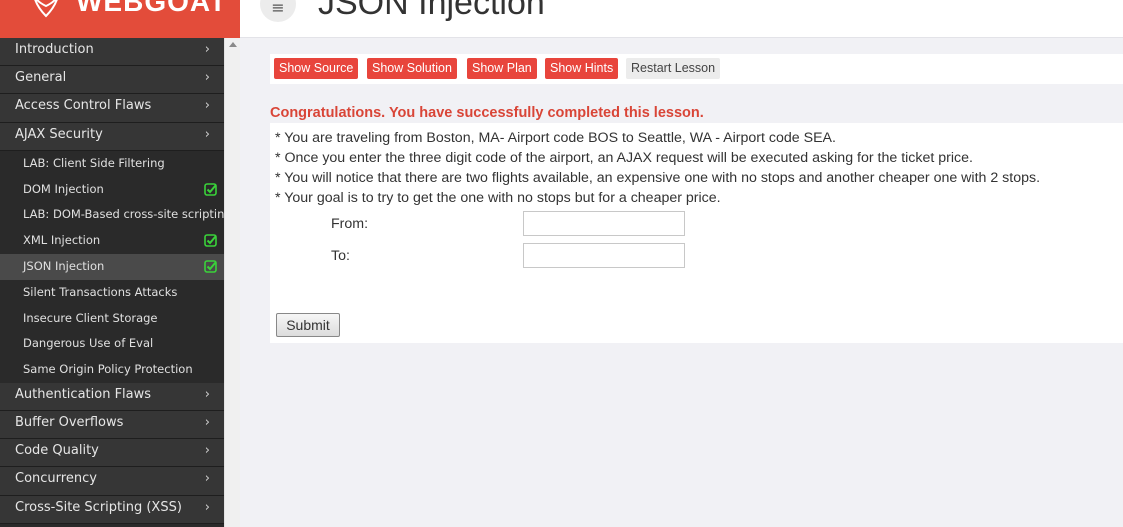  Describe the element at coordinates (63, 188) in the screenshot. I see `lesson-label: DOM Injection` at that location.